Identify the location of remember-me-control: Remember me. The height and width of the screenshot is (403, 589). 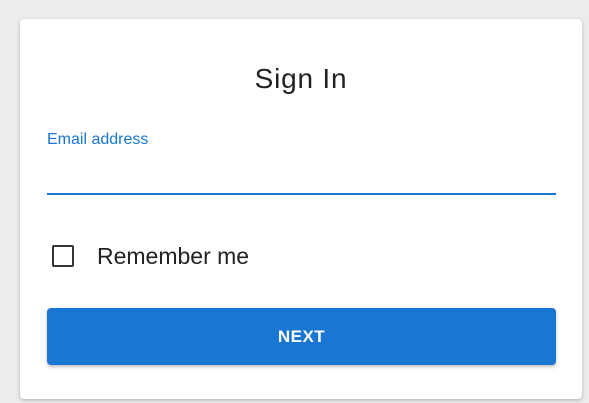
(150, 256).